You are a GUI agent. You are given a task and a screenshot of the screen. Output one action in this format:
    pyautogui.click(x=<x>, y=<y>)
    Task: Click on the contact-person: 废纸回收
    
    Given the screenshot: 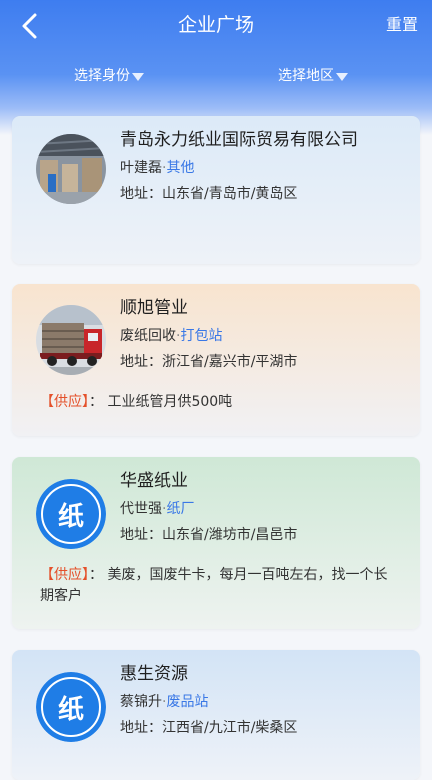 What is the action you would take?
    pyautogui.click(x=148, y=336)
    